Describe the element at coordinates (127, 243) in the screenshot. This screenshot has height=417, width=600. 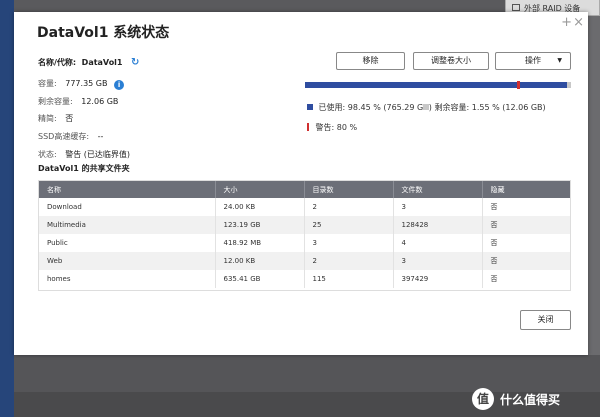
I see `cell-name: Public` at that location.